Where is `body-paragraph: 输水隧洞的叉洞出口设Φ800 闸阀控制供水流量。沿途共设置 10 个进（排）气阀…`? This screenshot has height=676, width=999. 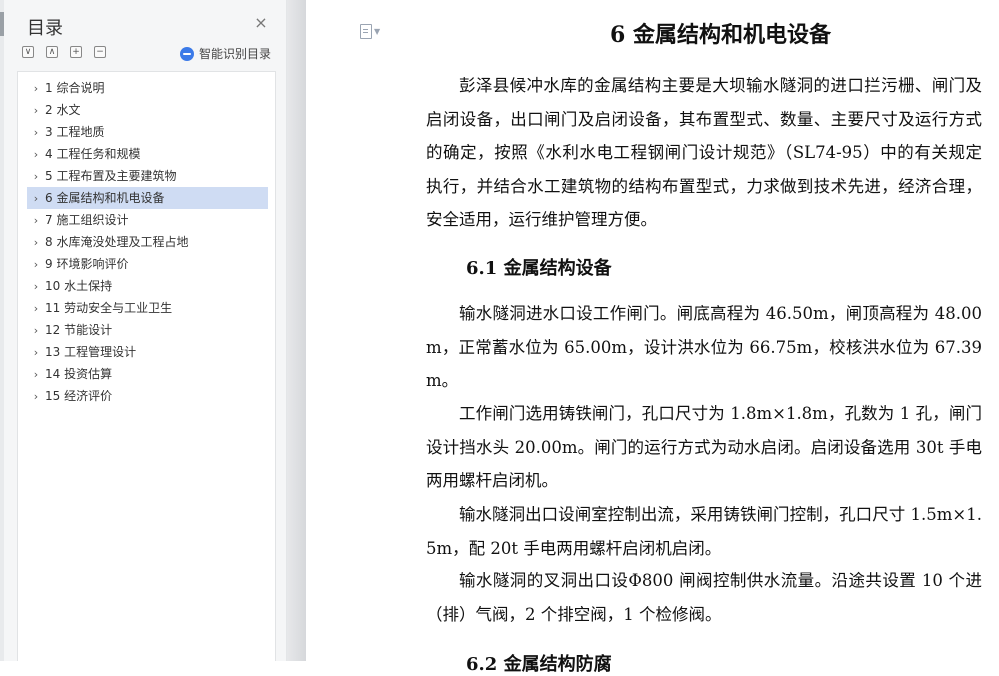
body-paragraph: 输水隧洞的叉洞出口设Φ800 闸阀控制供水流量。沿途共设置 10 个进（排）气阀… is located at coordinates (704, 597).